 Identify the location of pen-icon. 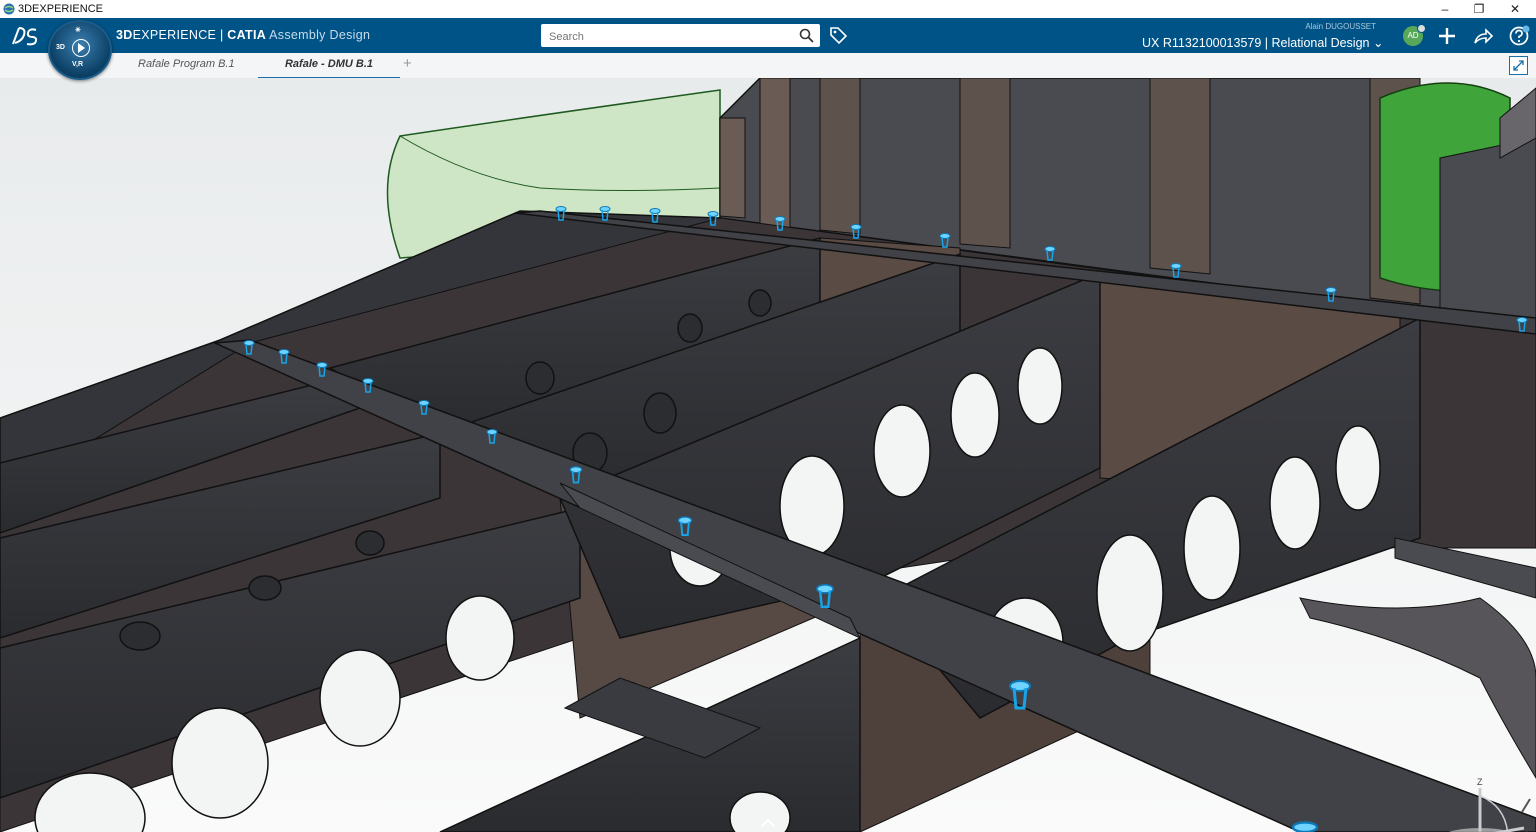
(1526, 805).